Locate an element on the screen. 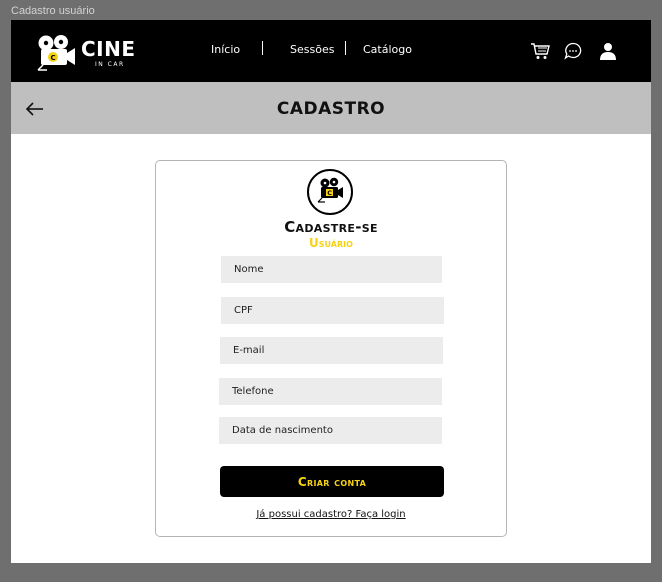  chat-icon is located at coordinates (573, 51).